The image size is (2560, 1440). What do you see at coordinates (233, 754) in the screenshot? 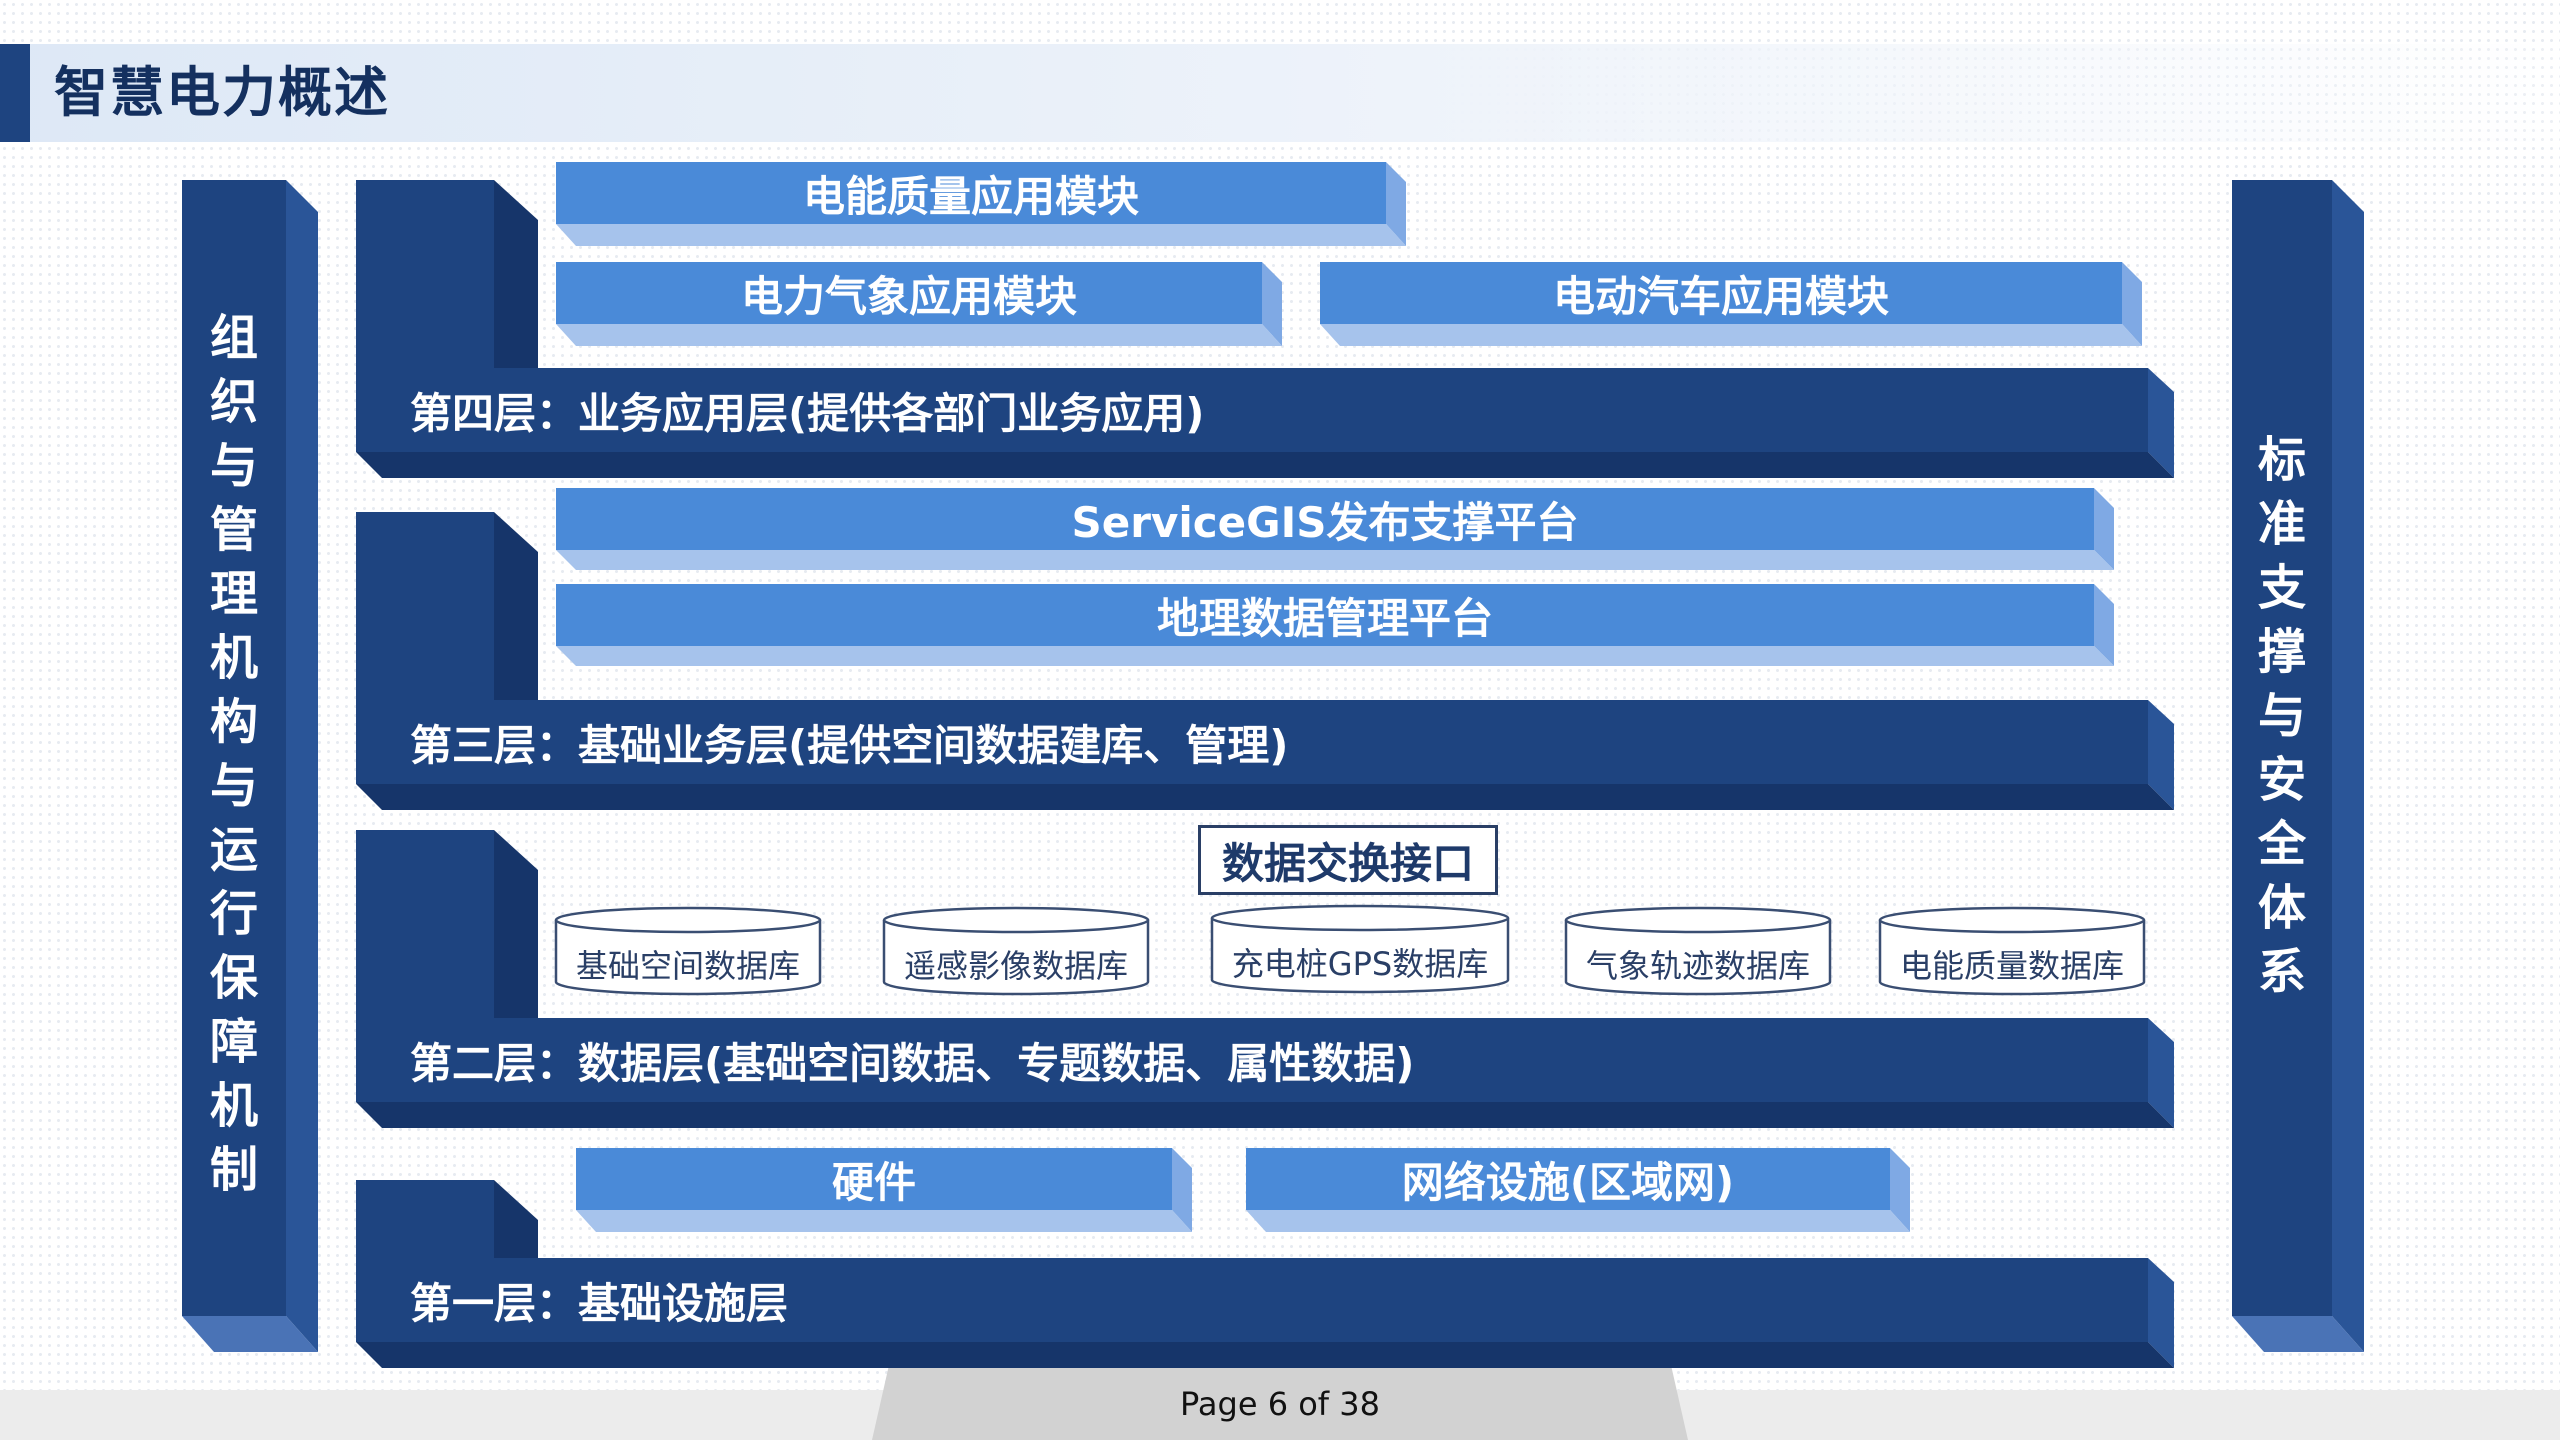
I see `left-pillar-text: 组织与管理机构与运行保障机制` at bounding box center [233, 754].